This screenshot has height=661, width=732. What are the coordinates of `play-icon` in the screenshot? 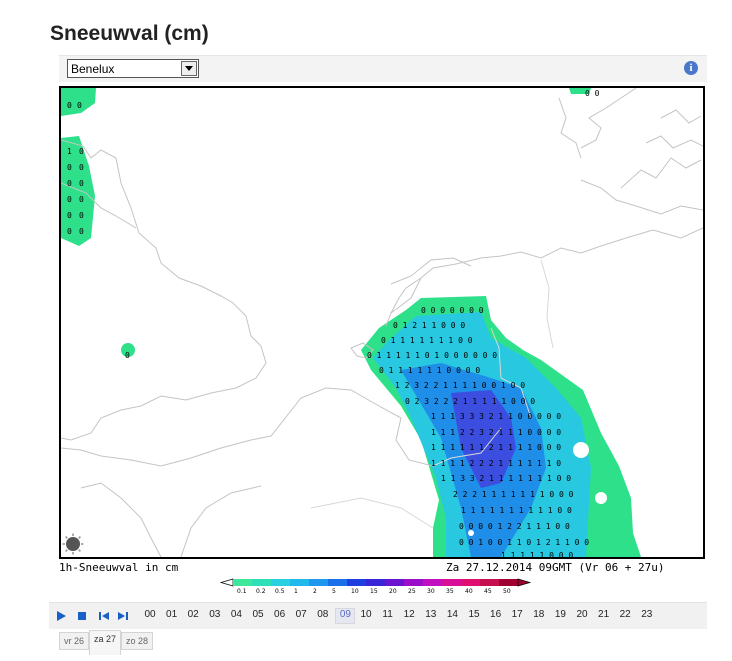 It's located at (61, 616).